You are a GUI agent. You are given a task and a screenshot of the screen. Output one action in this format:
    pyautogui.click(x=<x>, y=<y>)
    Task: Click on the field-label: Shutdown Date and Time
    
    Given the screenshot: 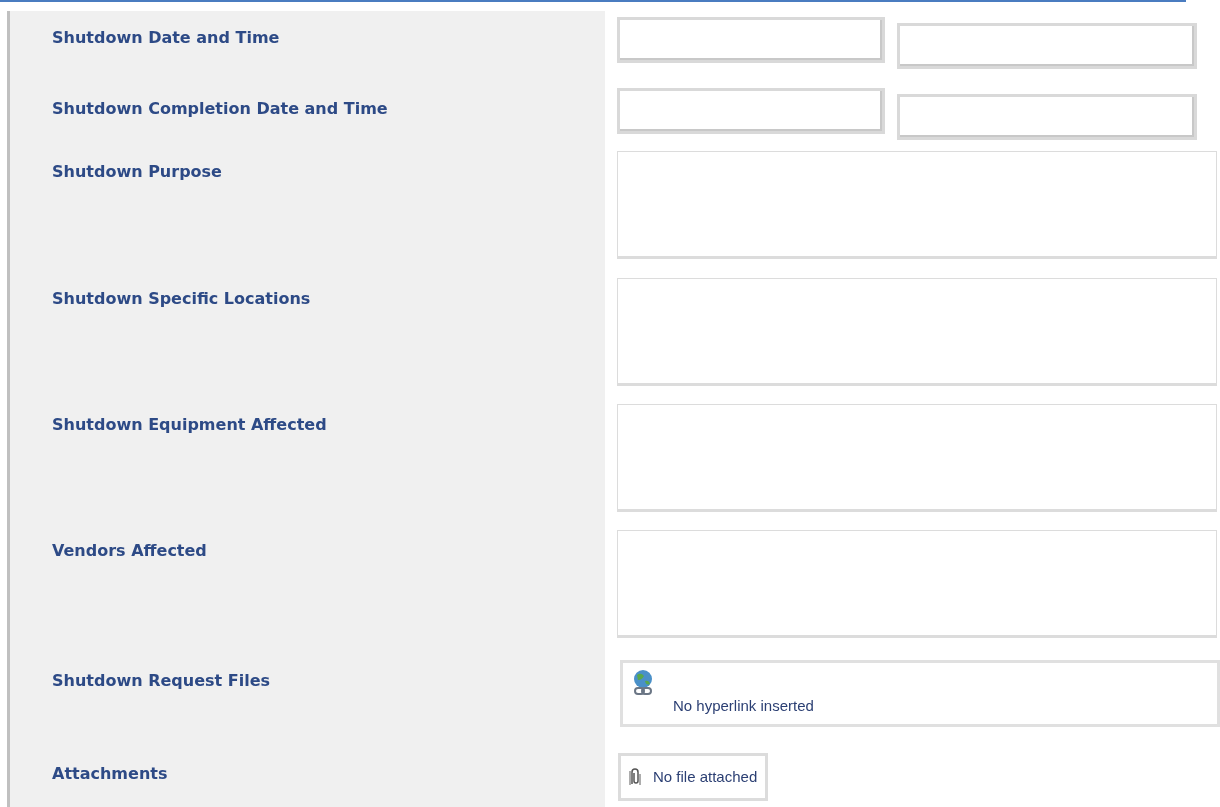 What is the action you would take?
    pyautogui.click(x=166, y=37)
    